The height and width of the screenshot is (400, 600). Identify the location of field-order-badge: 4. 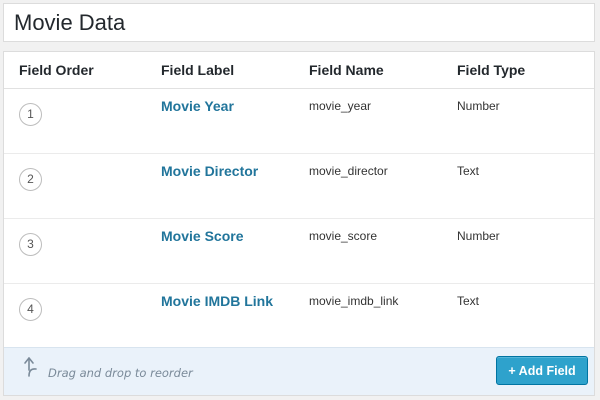
(30, 309).